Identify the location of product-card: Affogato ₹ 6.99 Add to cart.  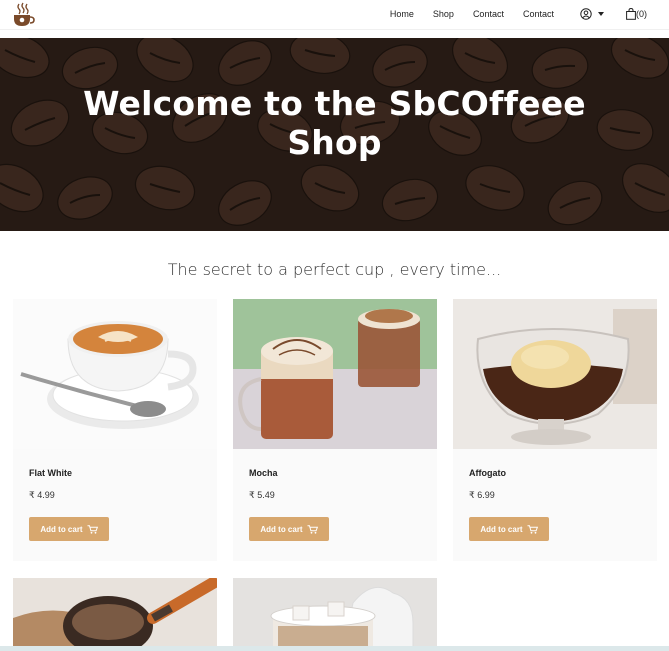
(555, 430).